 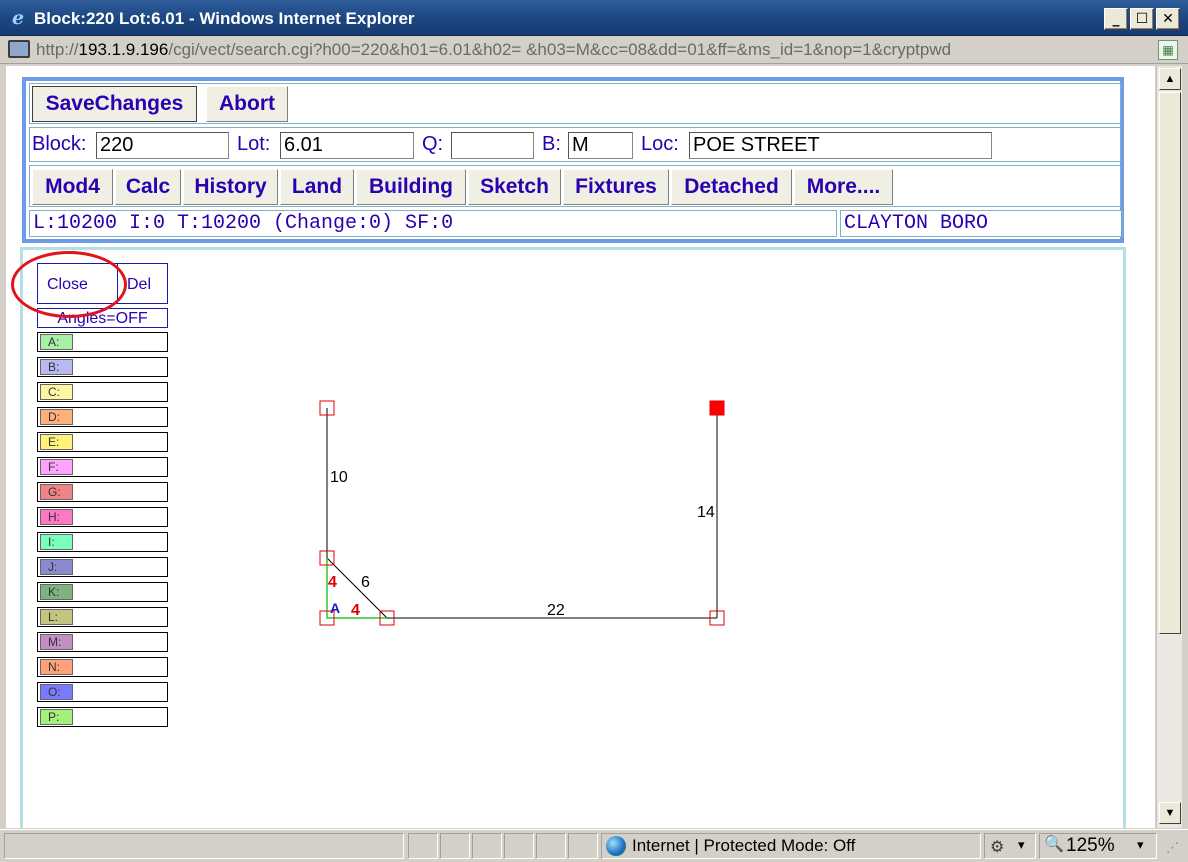 I want to click on layer-row: P:, so click(x=102, y=717).